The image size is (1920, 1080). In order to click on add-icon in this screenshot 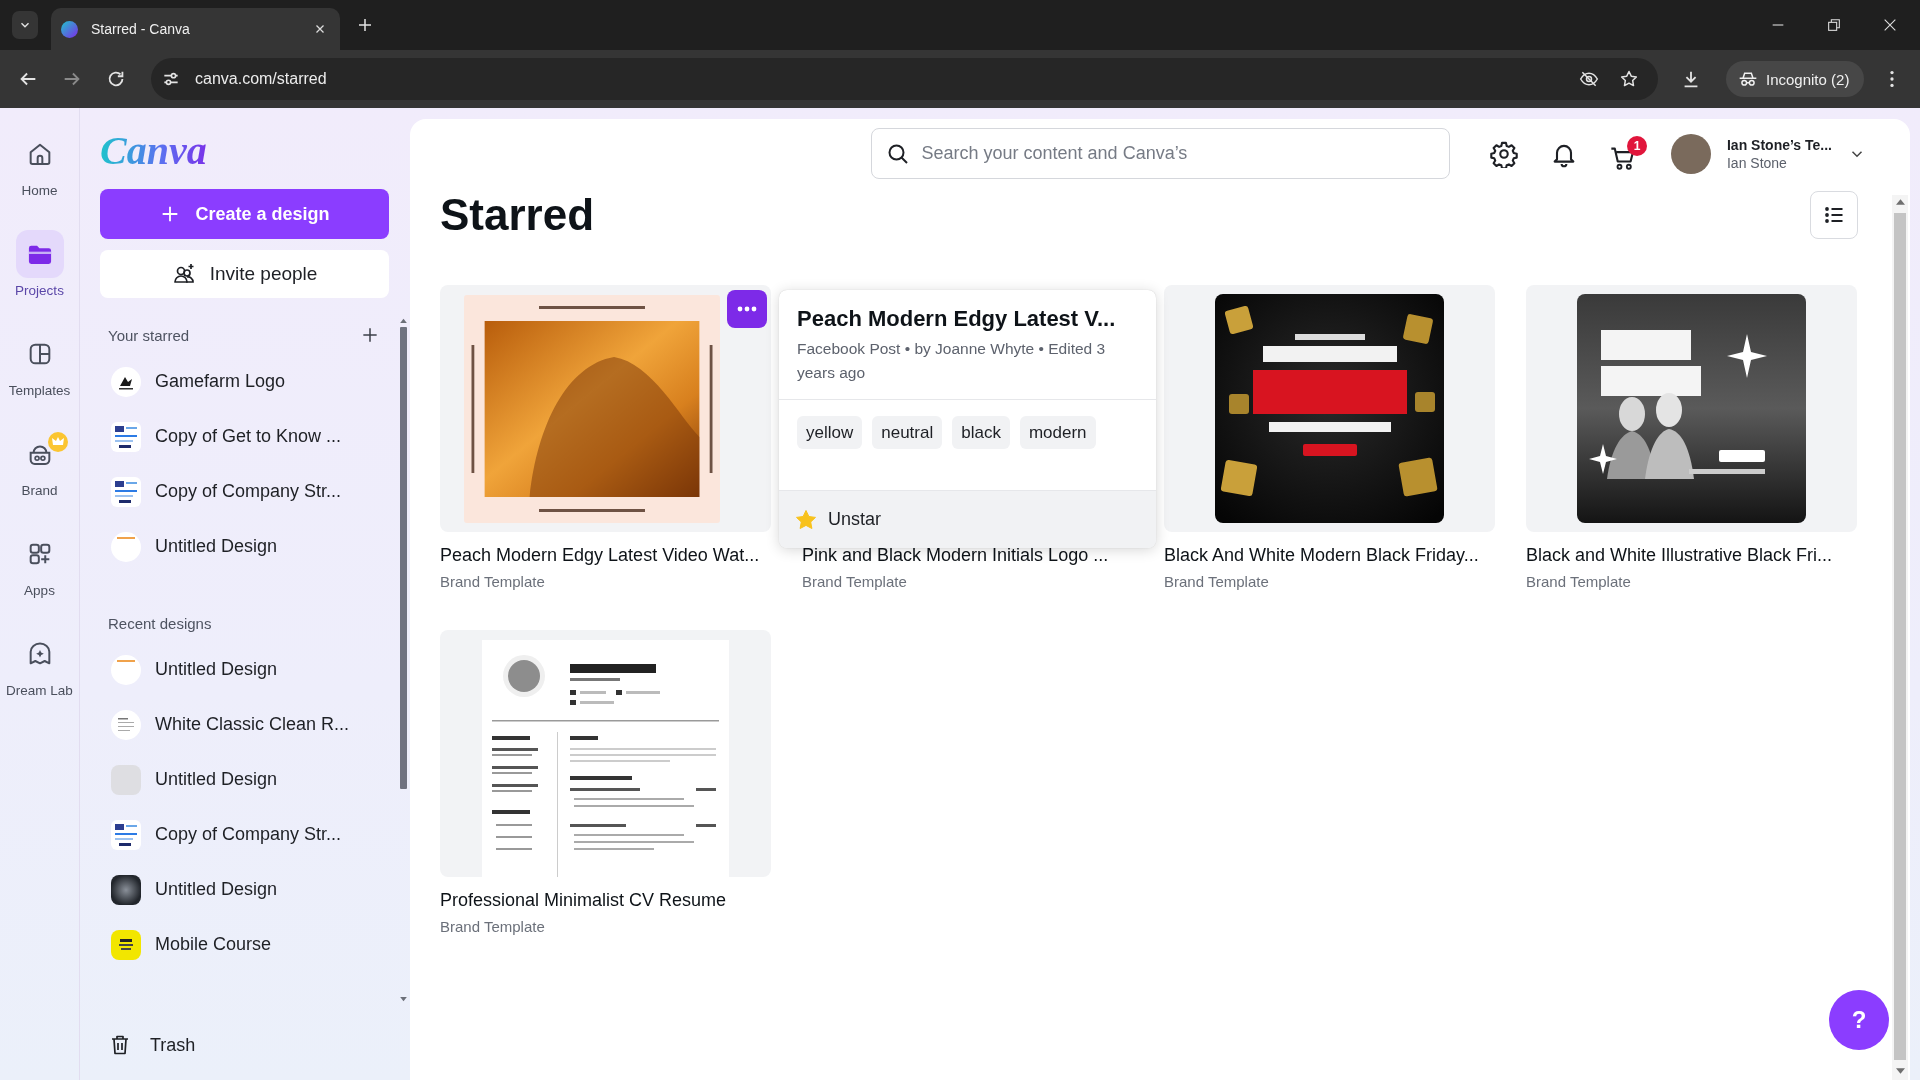, I will do `click(370, 335)`.